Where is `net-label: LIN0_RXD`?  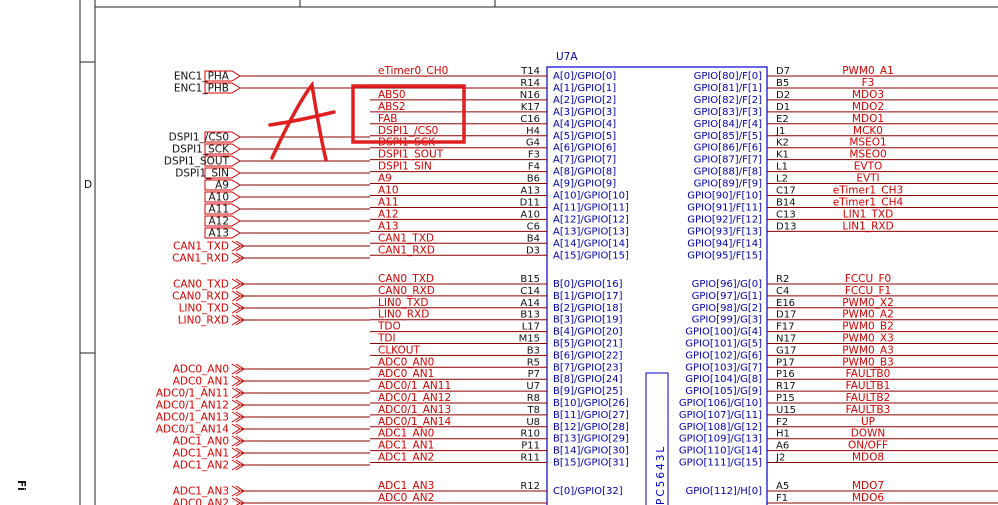 net-label: LIN0_RXD is located at coordinates (403, 315).